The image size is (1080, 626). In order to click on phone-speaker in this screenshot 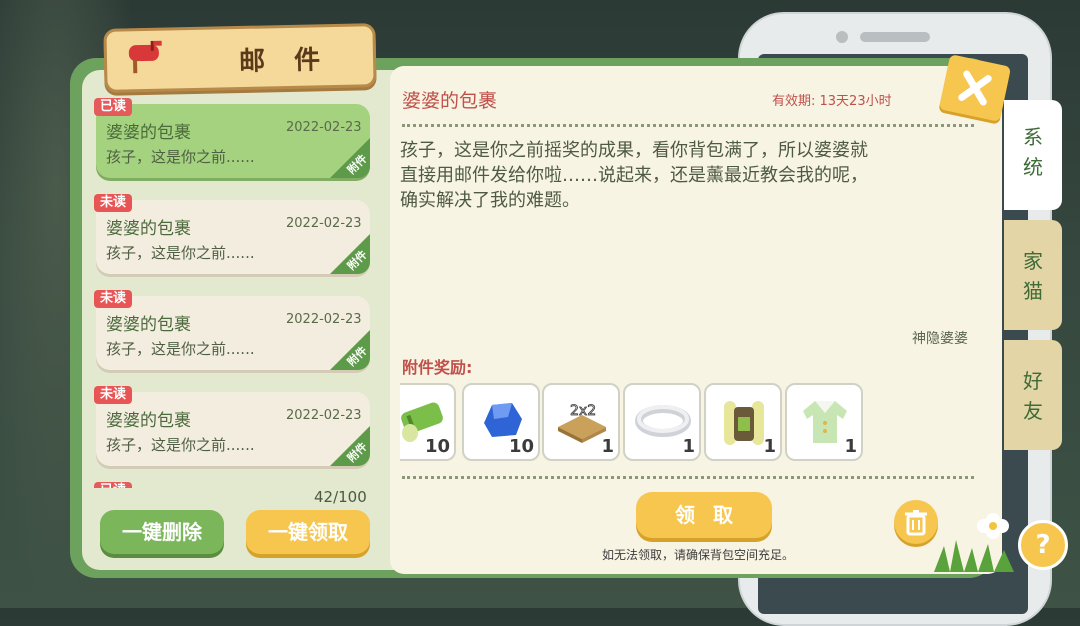, I will do `click(895, 37)`.